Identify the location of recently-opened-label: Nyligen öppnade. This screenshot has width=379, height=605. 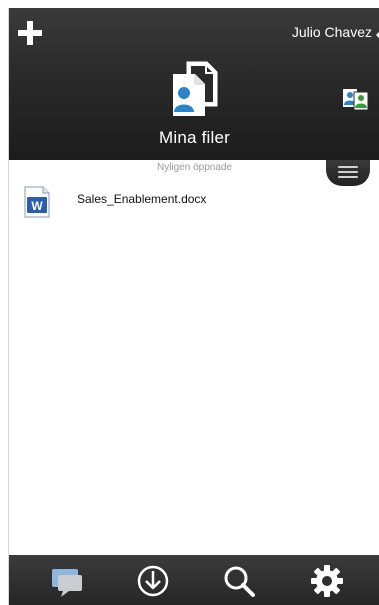
(194, 167).